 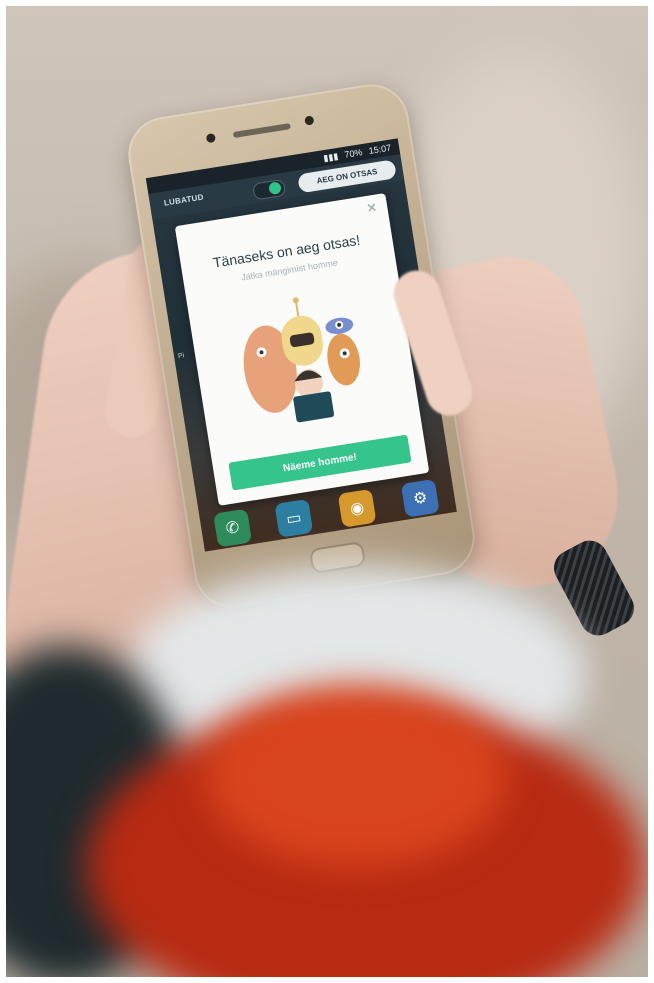 What do you see at coordinates (353, 153) in the screenshot?
I see `battery-level: 70%` at bounding box center [353, 153].